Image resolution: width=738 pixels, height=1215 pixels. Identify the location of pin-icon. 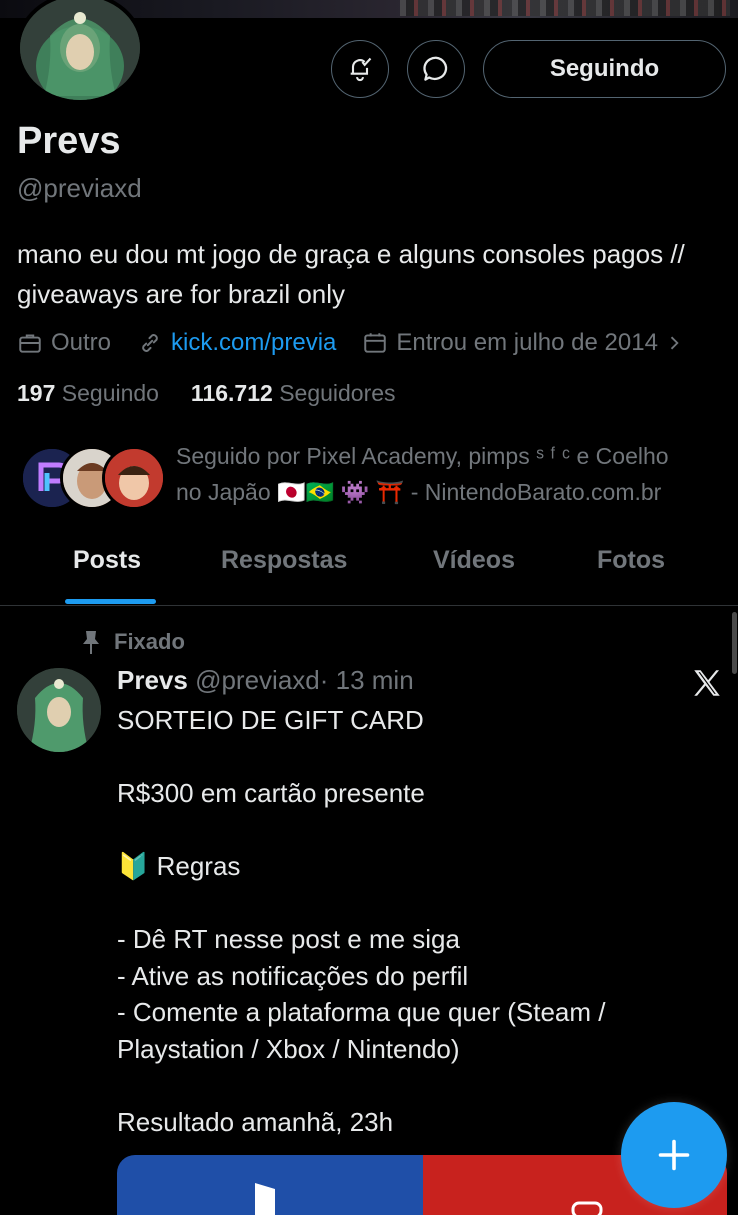
(91, 642).